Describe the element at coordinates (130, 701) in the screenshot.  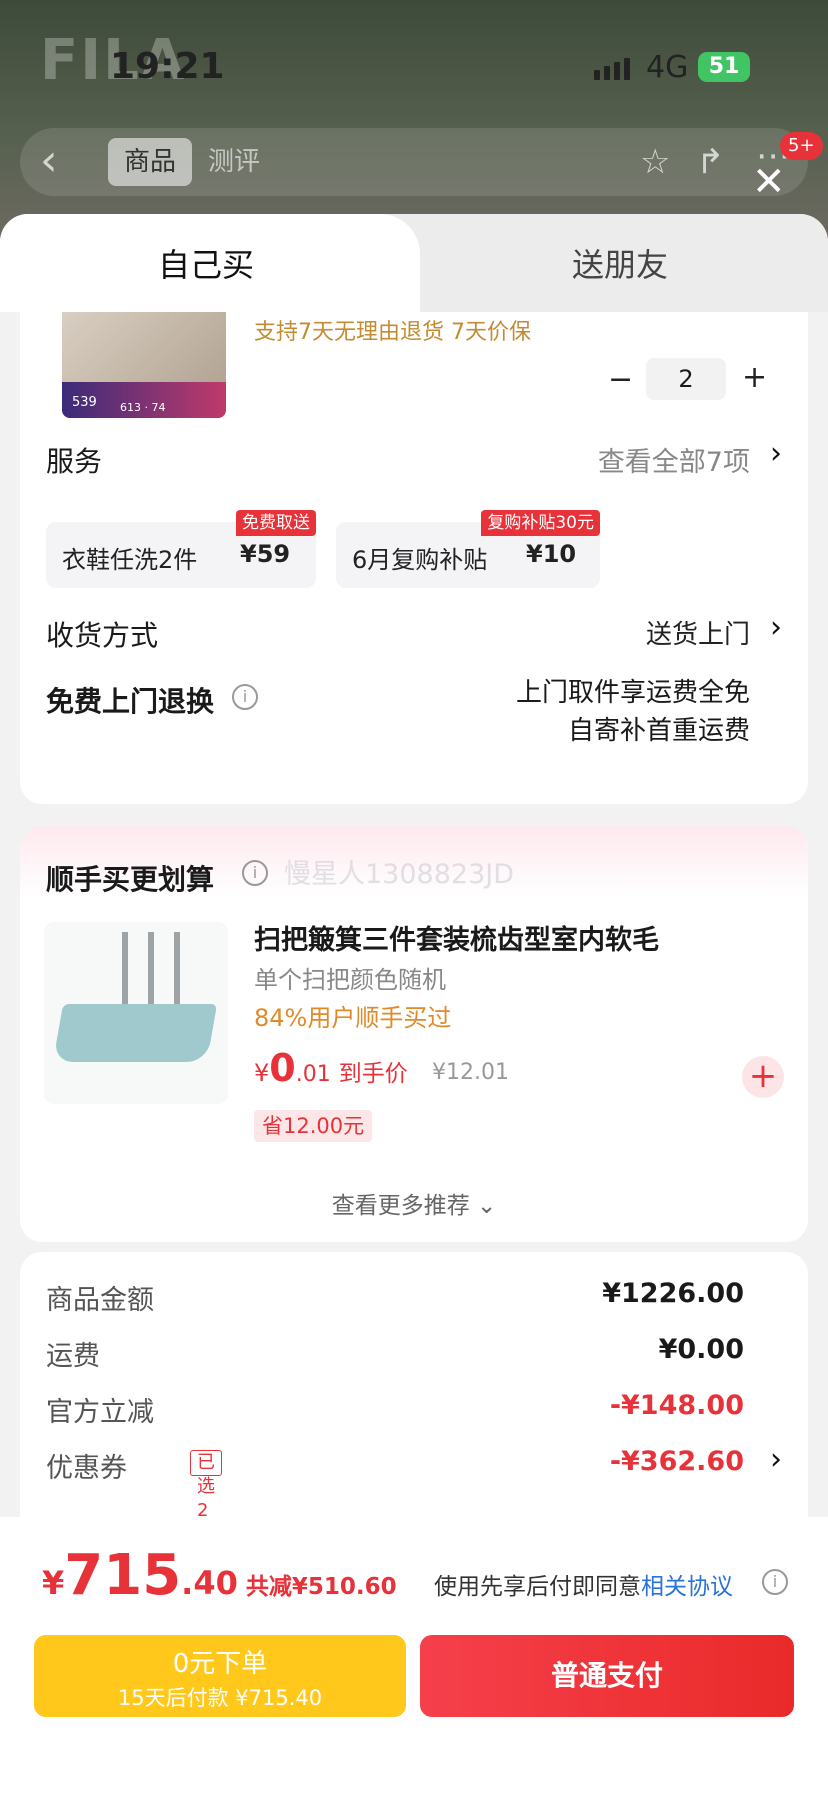
I see `free-return-label: 免费上门退换` at that location.